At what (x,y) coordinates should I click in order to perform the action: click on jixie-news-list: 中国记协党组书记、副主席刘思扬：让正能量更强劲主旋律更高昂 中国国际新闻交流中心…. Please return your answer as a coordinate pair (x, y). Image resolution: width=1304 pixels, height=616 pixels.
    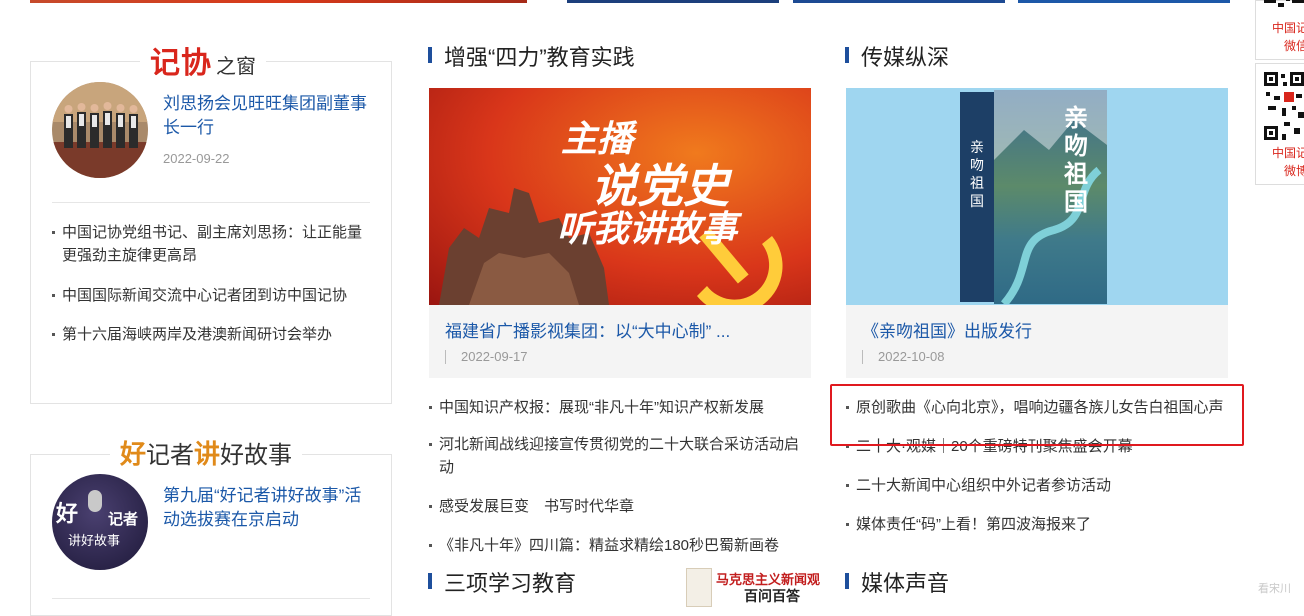
    Looking at the image, I should click on (211, 283).